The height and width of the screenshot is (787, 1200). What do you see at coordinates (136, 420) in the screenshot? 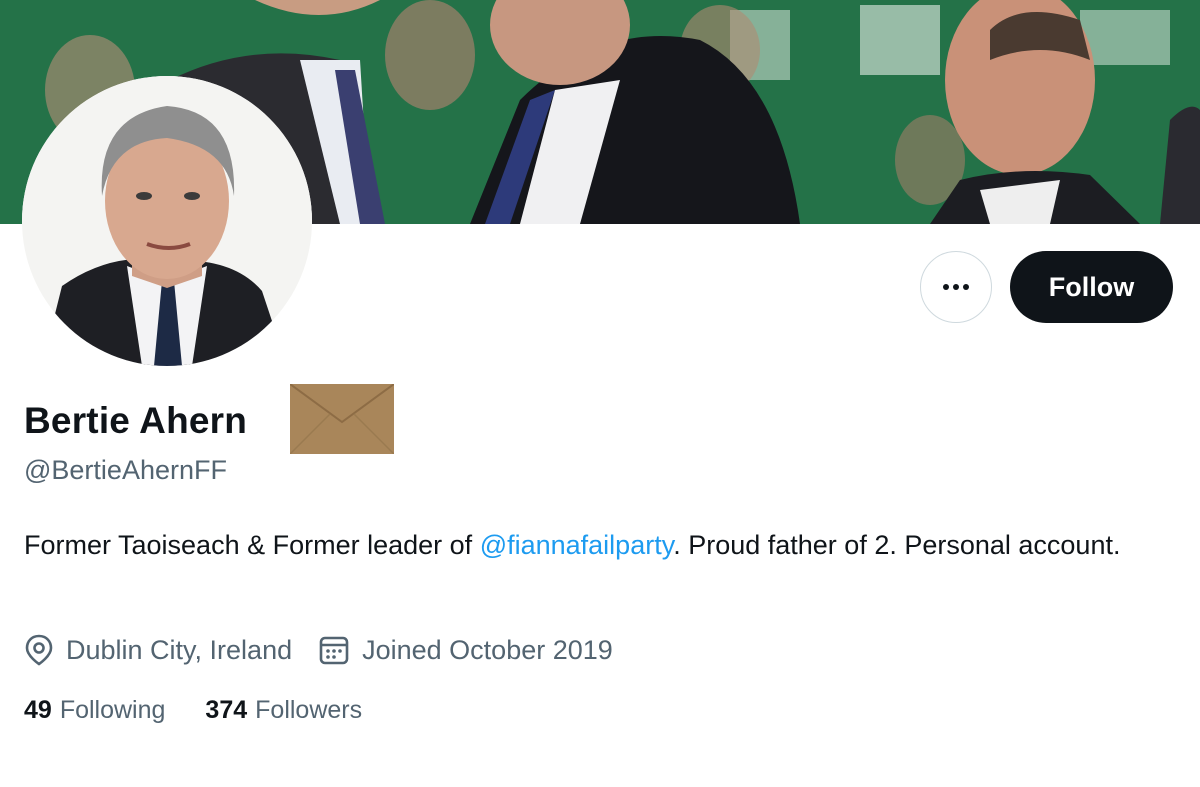
I see `display-name: Bertie Ahern` at bounding box center [136, 420].